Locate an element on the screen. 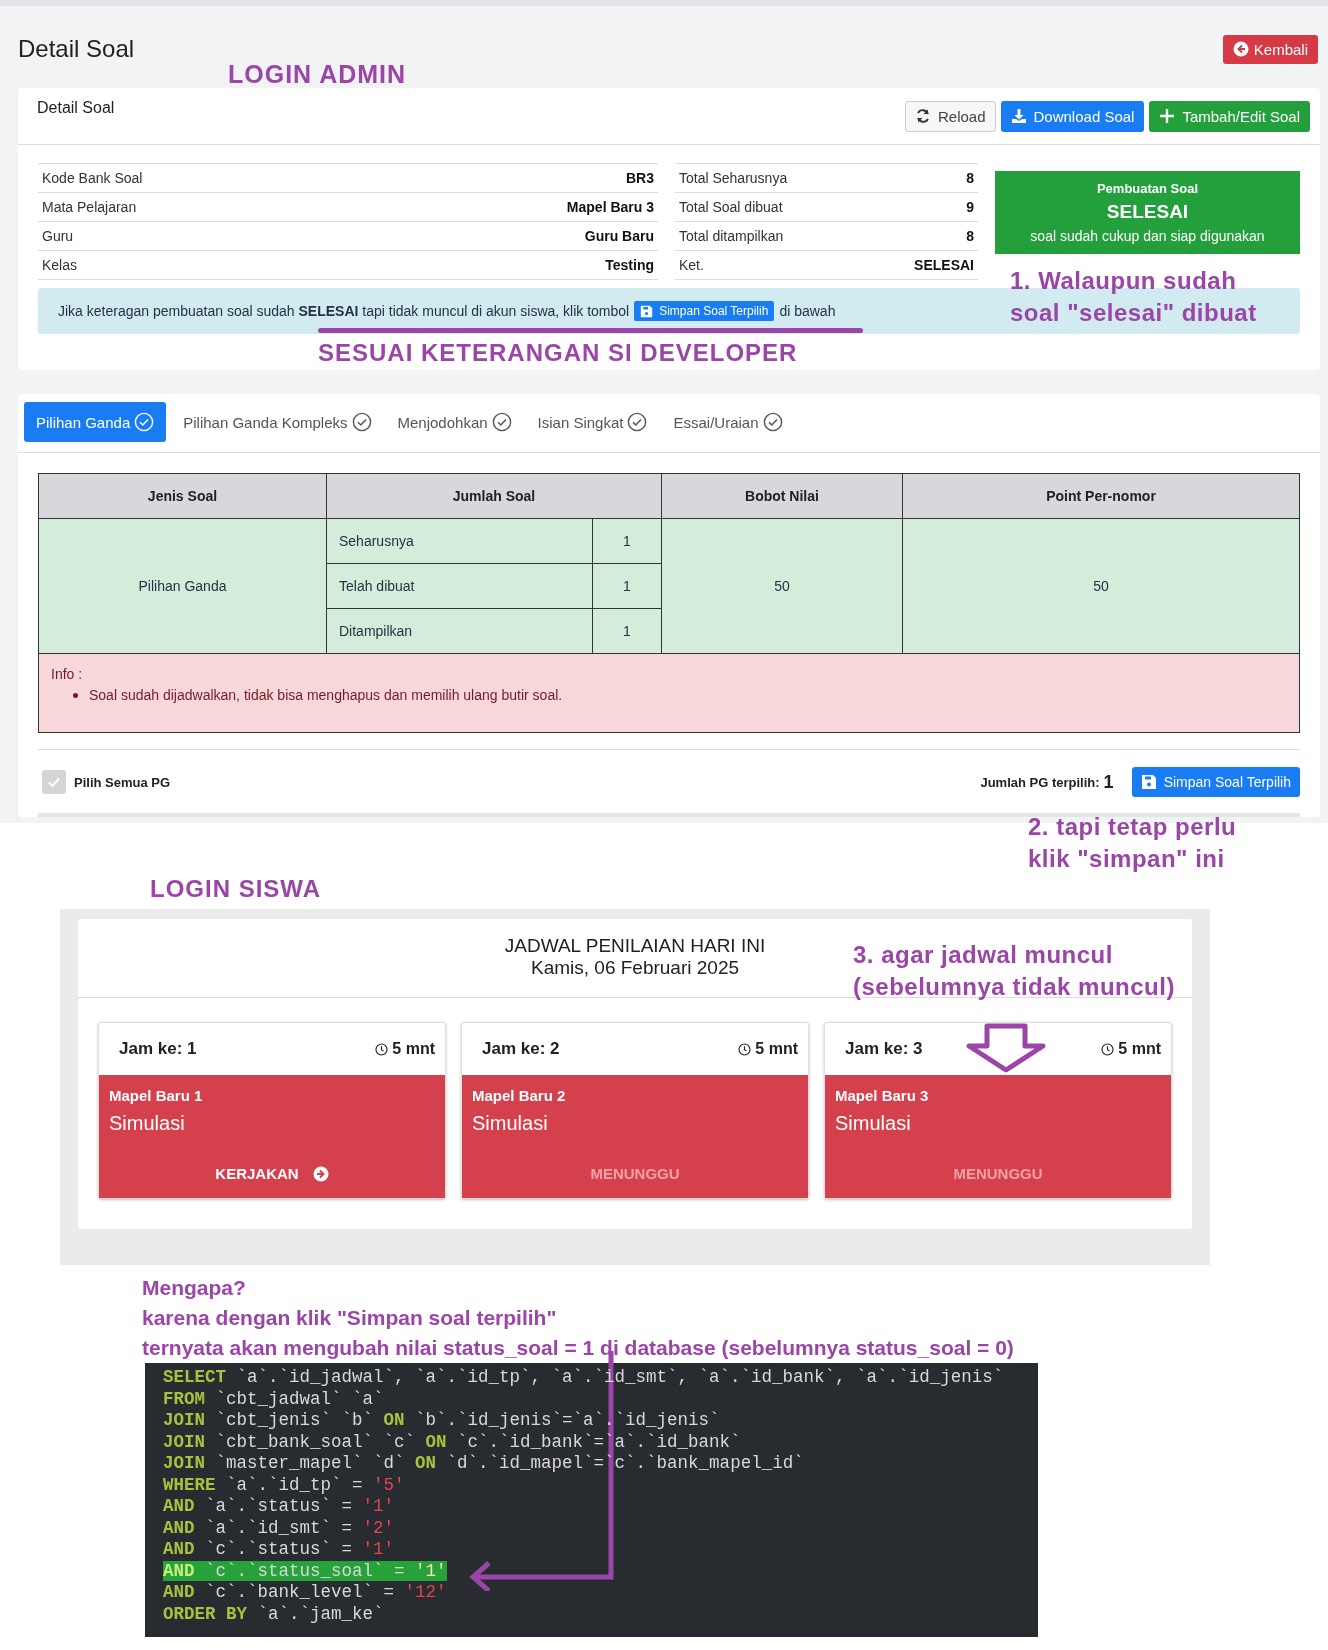  tab: Menjodohkan is located at coordinates (454, 422).